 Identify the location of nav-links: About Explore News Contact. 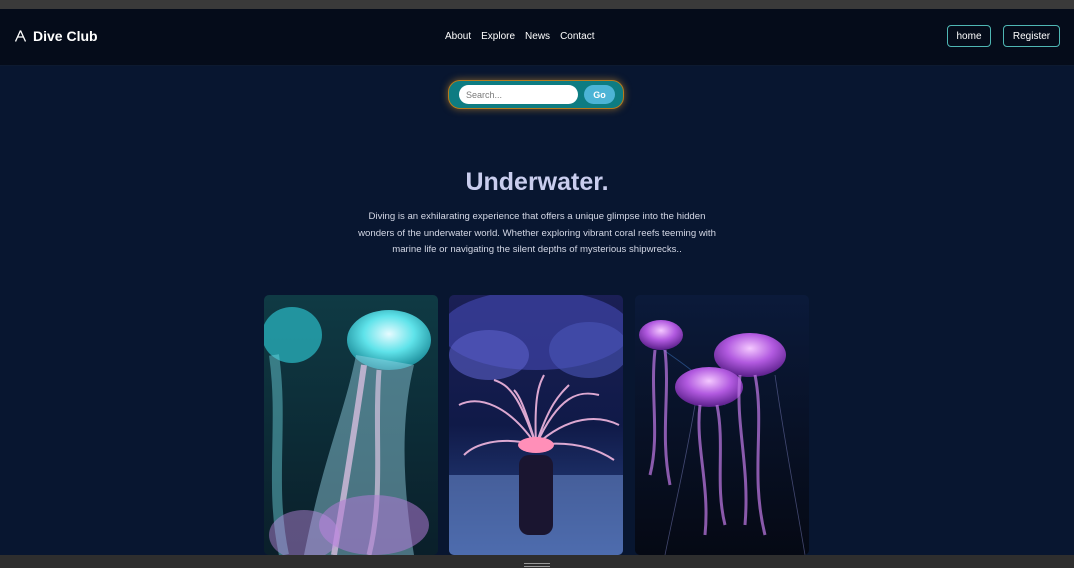
(520, 36).